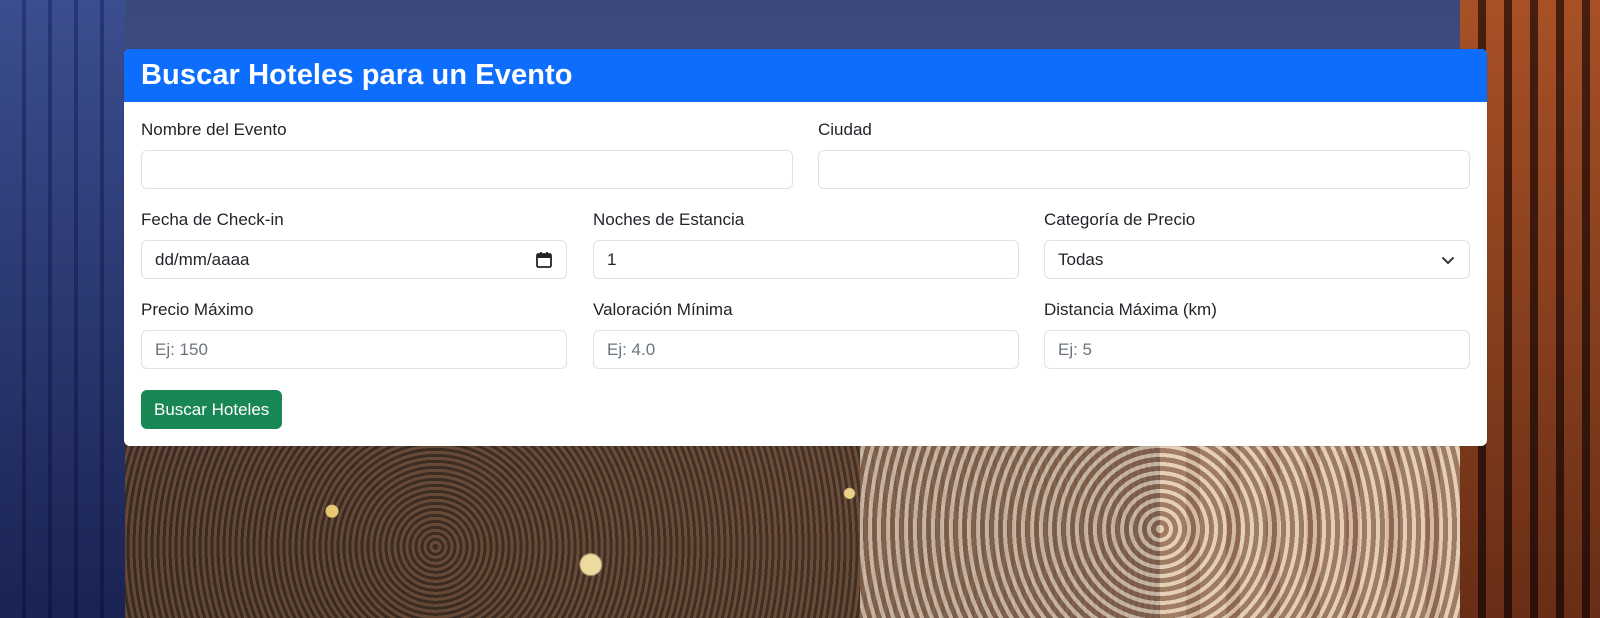 Image resolution: width=1600 pixels, height=618 pixels. I want to click on min-rating-group: Valoración Mínima, so click(806, 334).